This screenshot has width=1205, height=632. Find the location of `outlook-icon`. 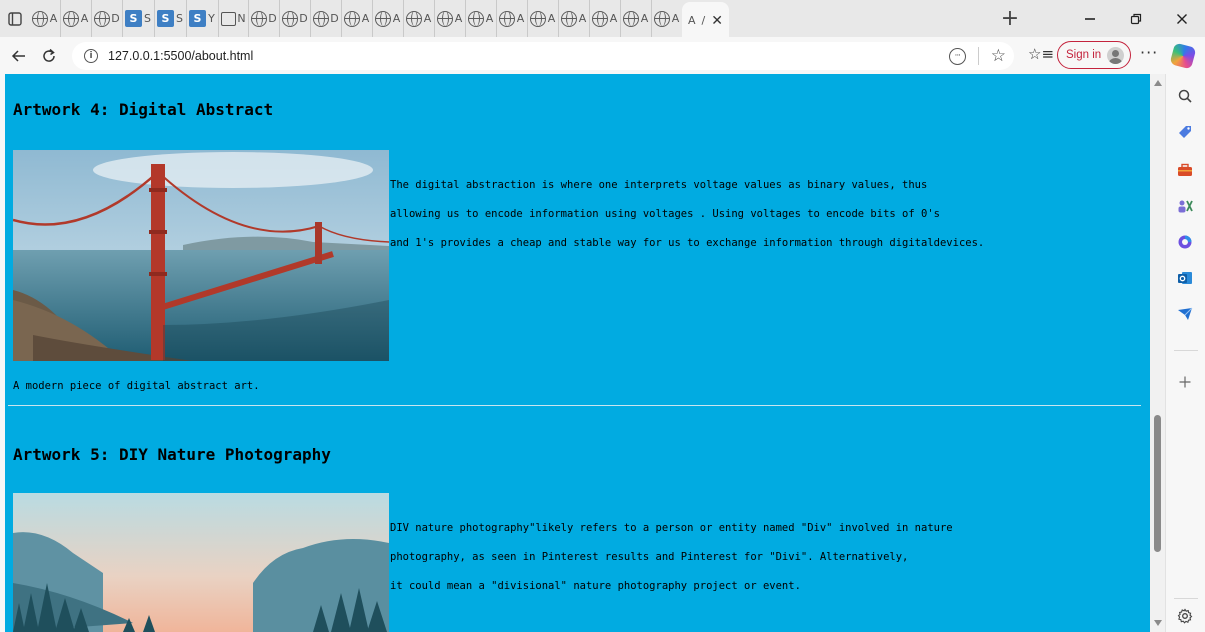

outlook-icon is located at coordinates (1185, 278).